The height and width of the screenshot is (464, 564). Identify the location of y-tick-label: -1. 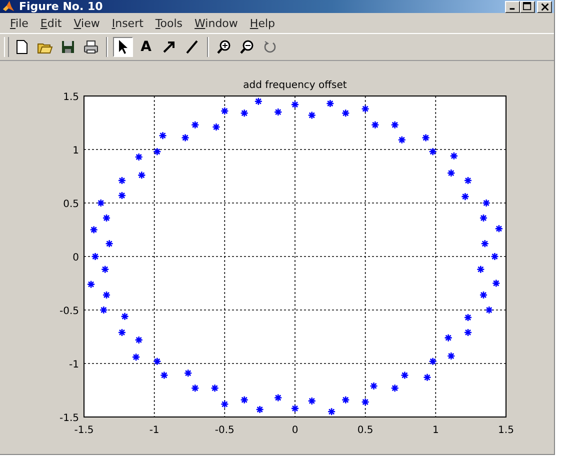
(74, 365).